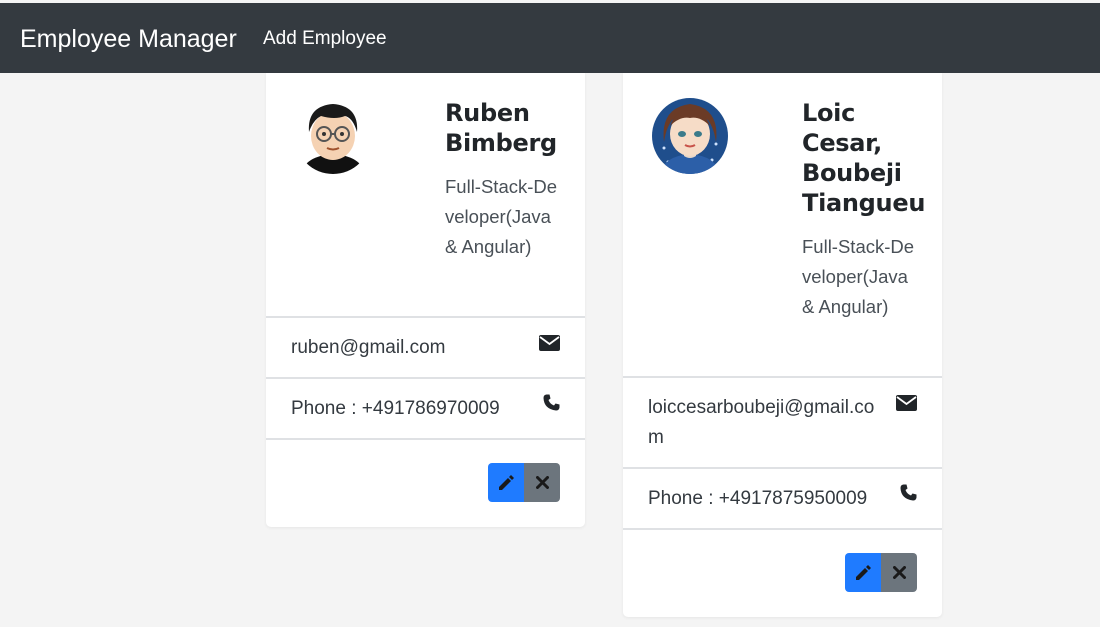 This screenshot has width=1100, height=627. What do you see at coordinates (550, 38) in the screenshot?
I see `navbar: Employee Manager Add Employee` at bounding box center [550, 38].